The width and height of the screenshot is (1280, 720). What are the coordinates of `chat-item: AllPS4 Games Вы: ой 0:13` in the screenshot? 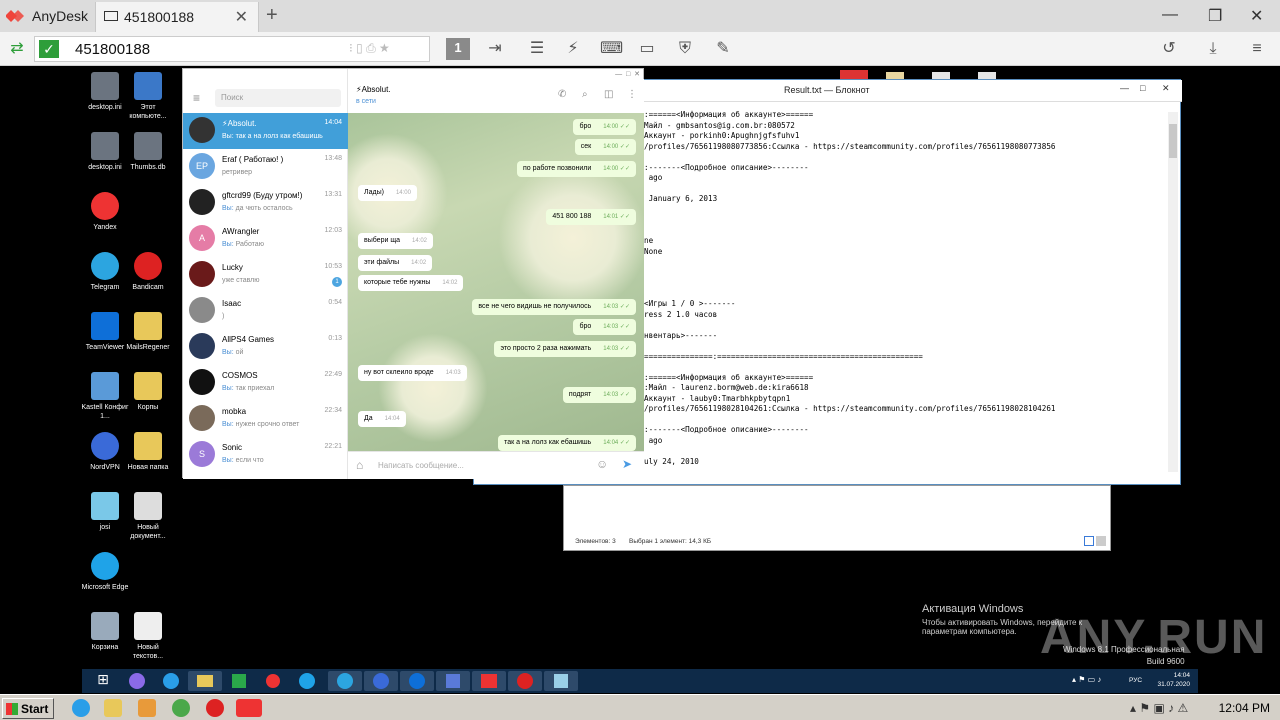 It's located at (265, 347).